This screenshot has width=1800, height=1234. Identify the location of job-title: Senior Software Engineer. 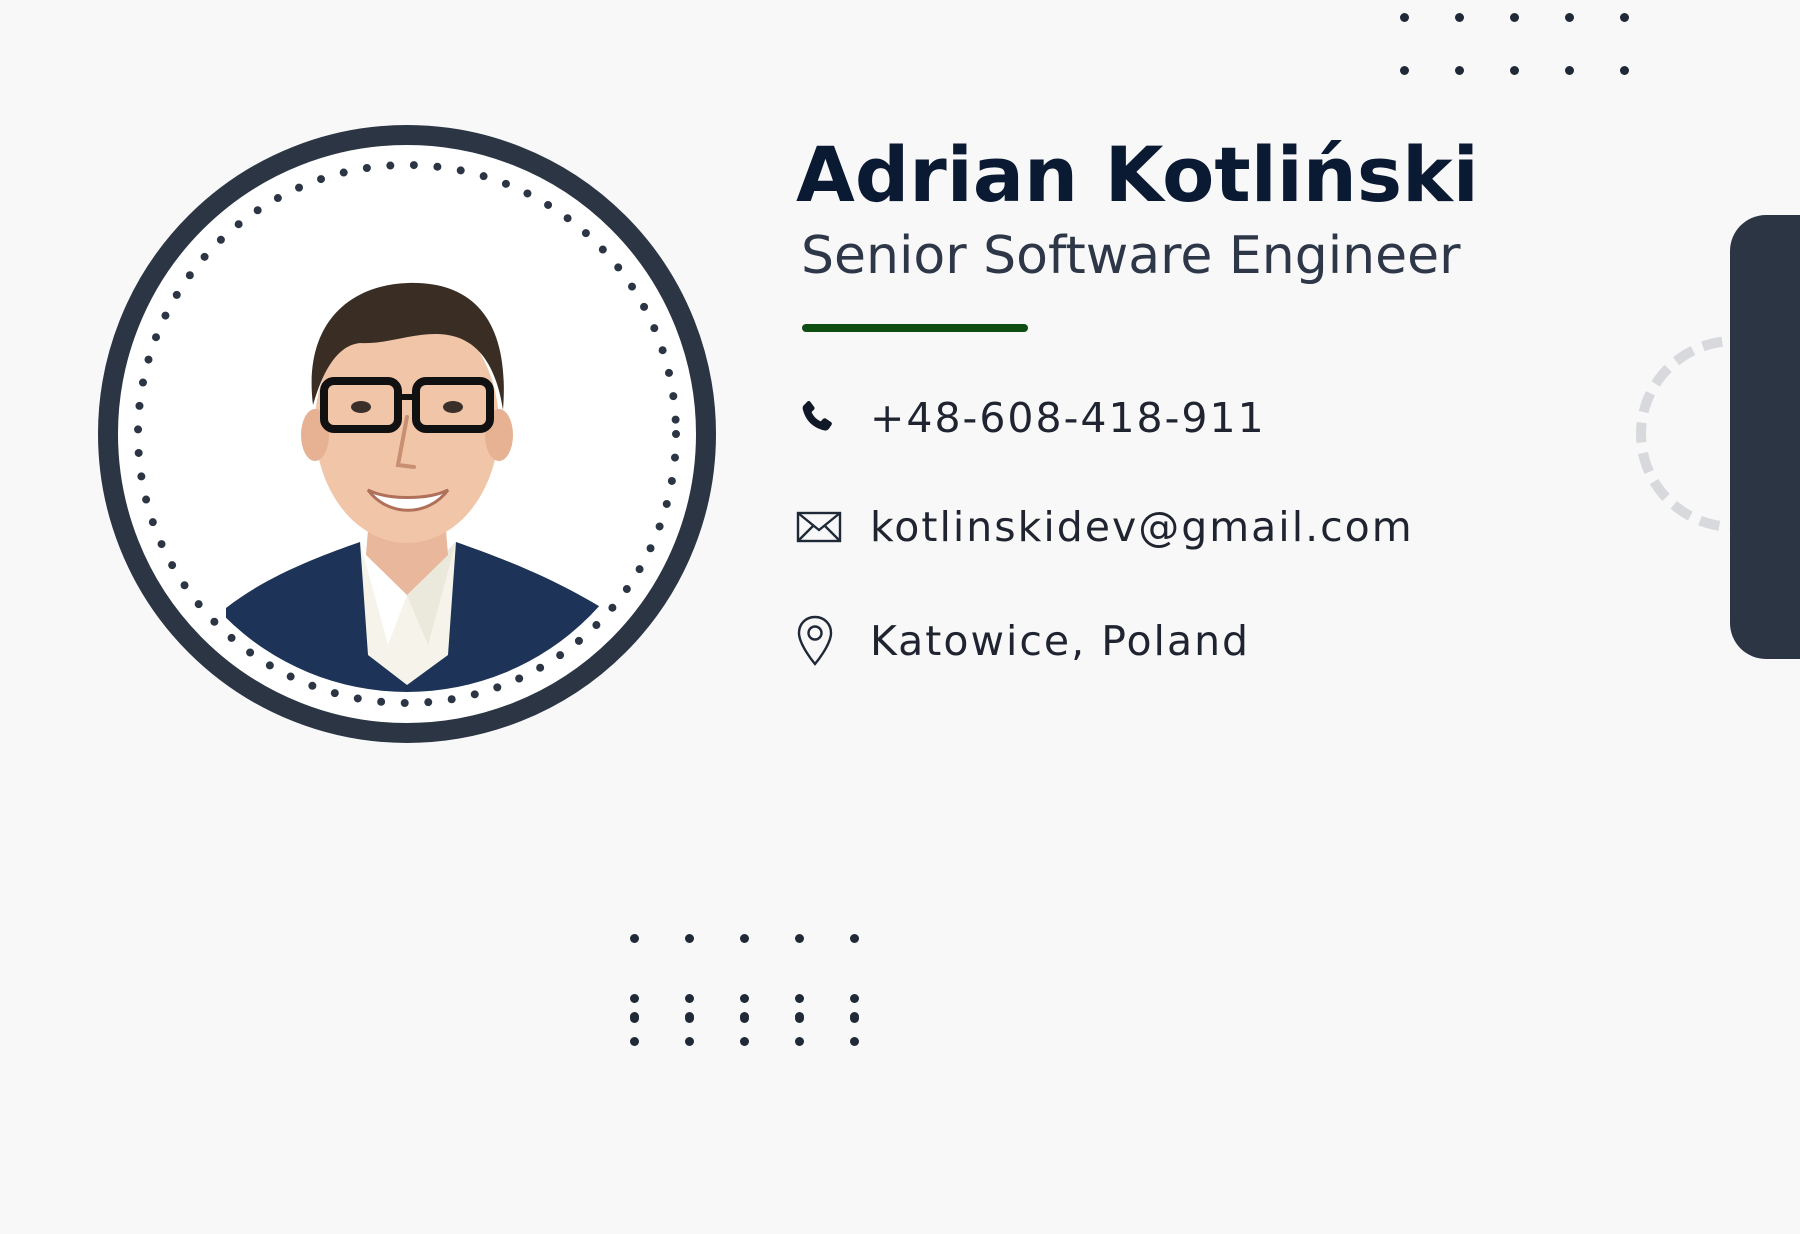
(1131, 256).